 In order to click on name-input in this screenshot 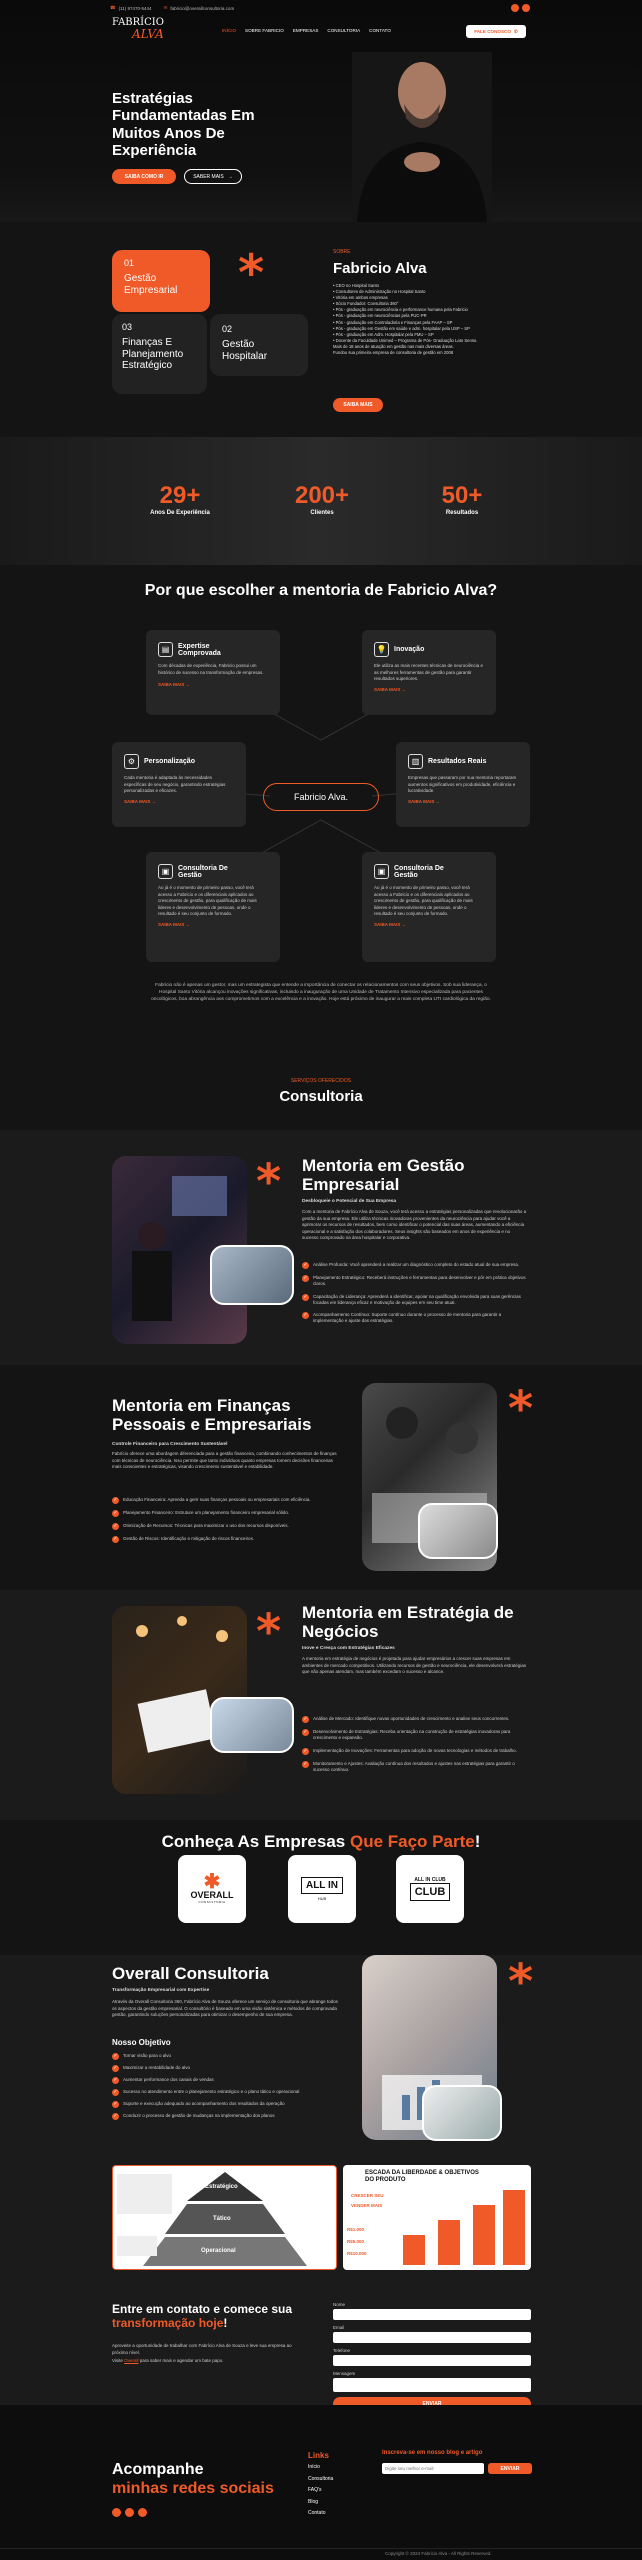, I will do `click(432, 2314)`.